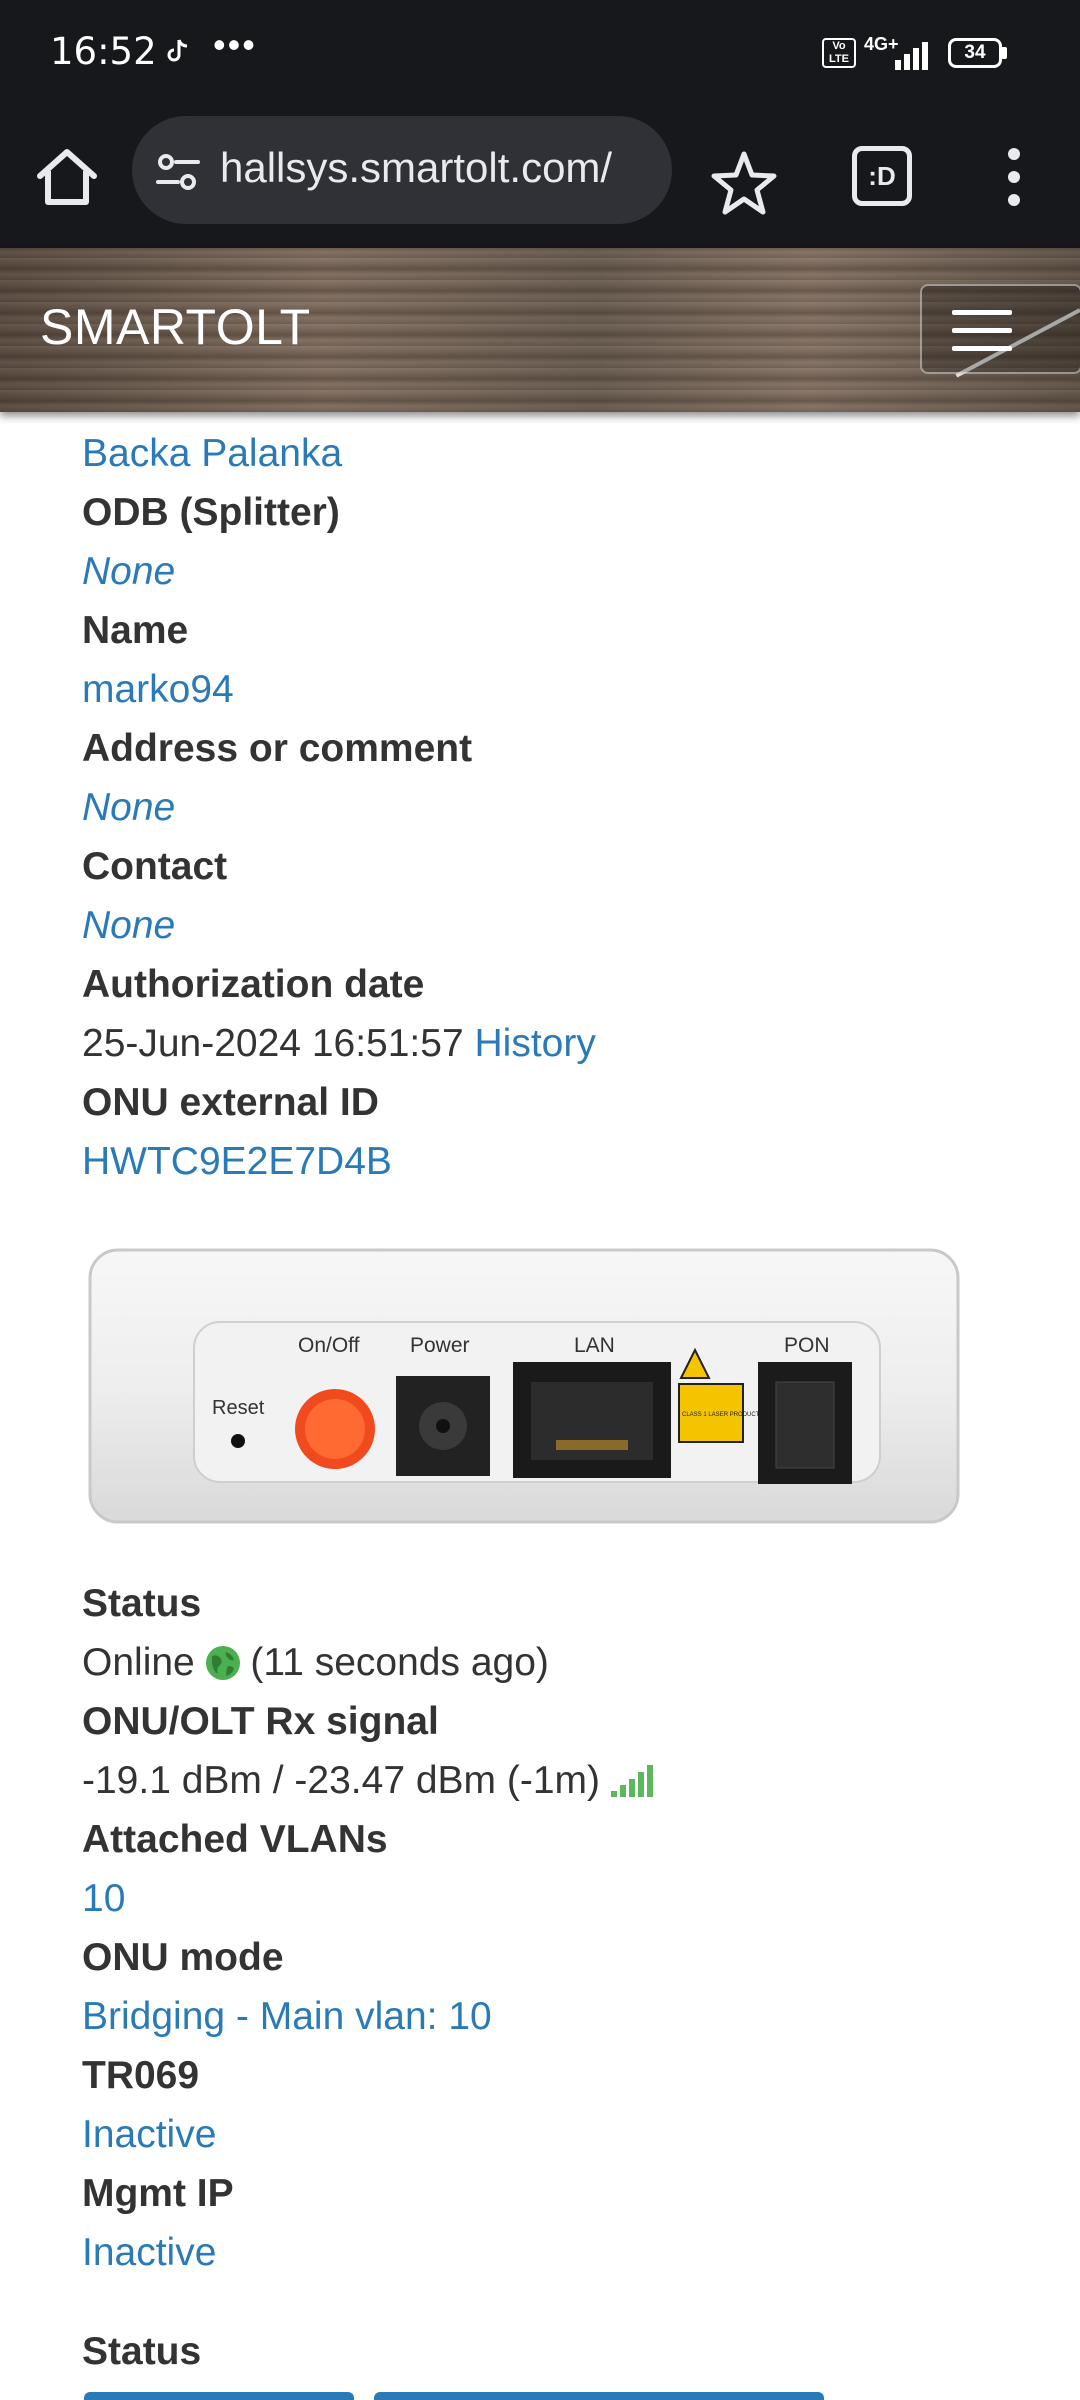 The width and height of the screenshot is (1080, 2400). Describe the element at coordinates (67, 177) in the screenshot. I see `home-icon` at that location.